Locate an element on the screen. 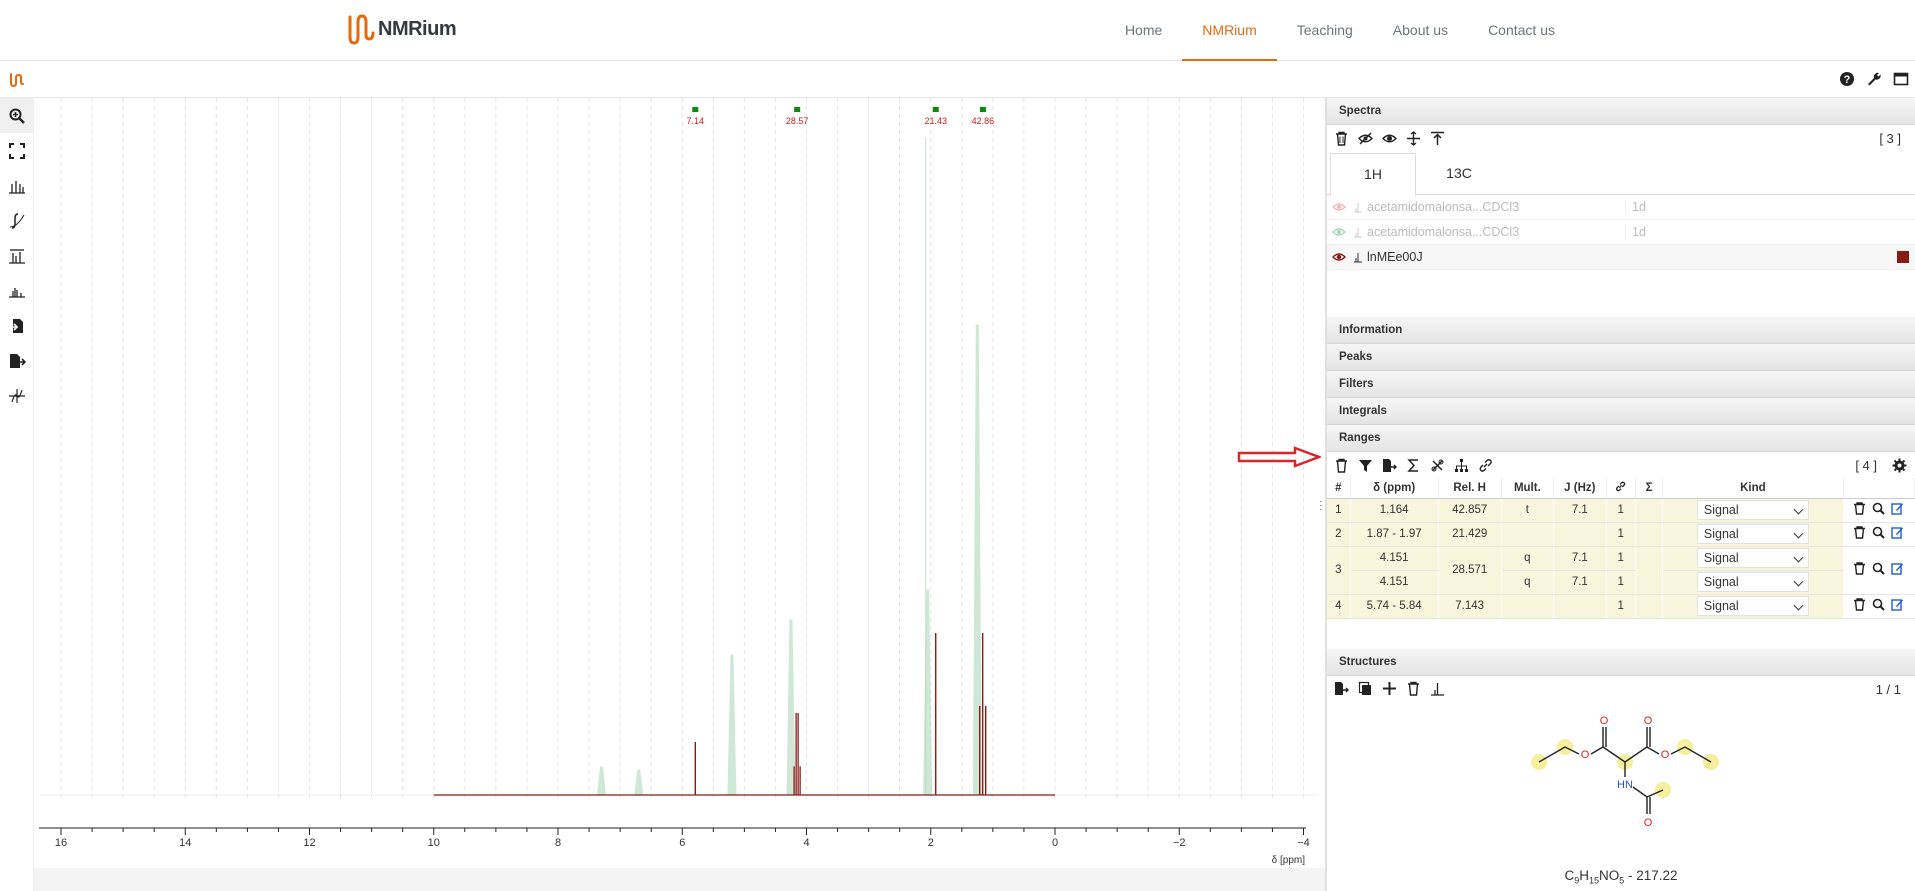 This screenshot has width=1915, height=891. integrals-section-header: Integrals is located at coordinates (1621, 411).